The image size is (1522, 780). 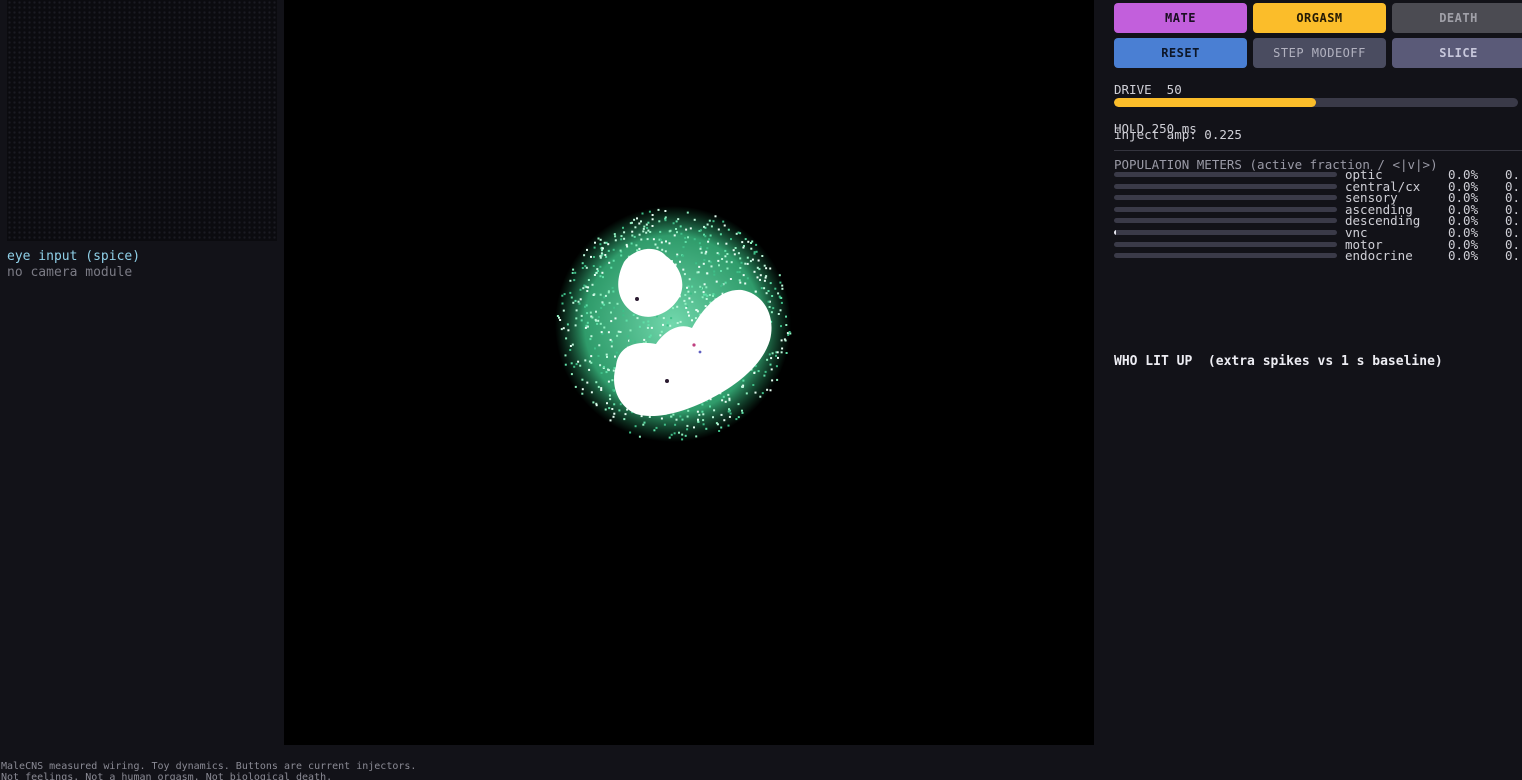 I want to click on drive-label: DRIVE 50, so click(x=1148, y=89).